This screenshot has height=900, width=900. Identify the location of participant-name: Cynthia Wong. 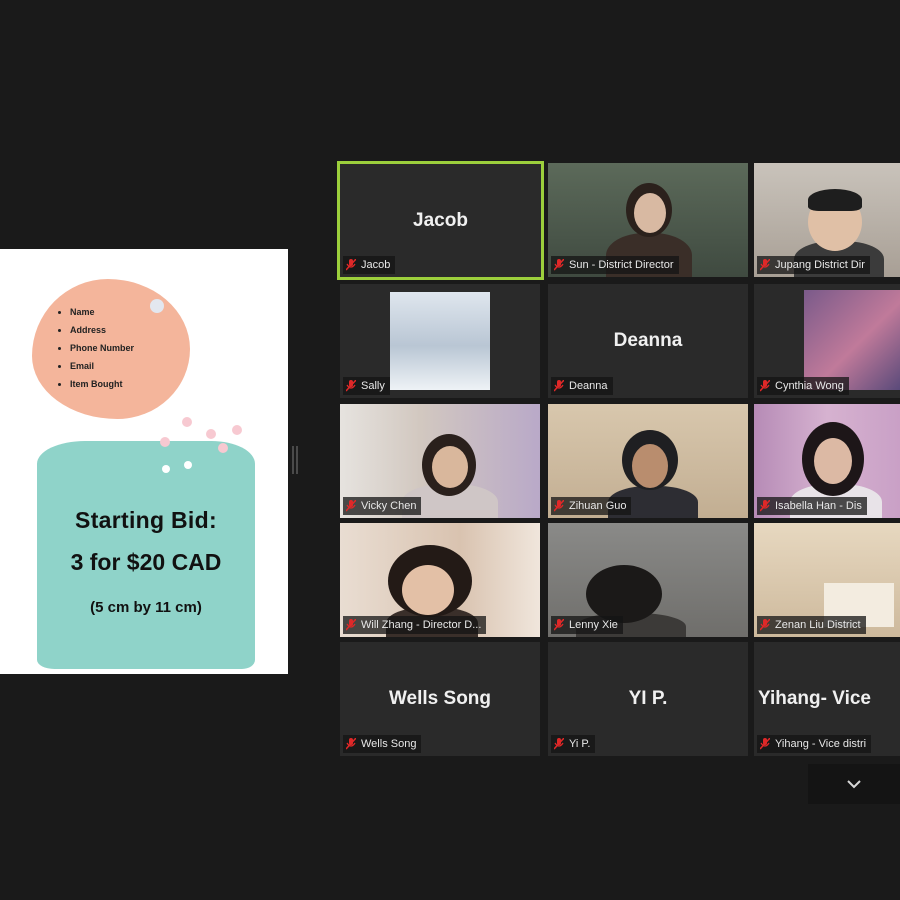
(809, 386).